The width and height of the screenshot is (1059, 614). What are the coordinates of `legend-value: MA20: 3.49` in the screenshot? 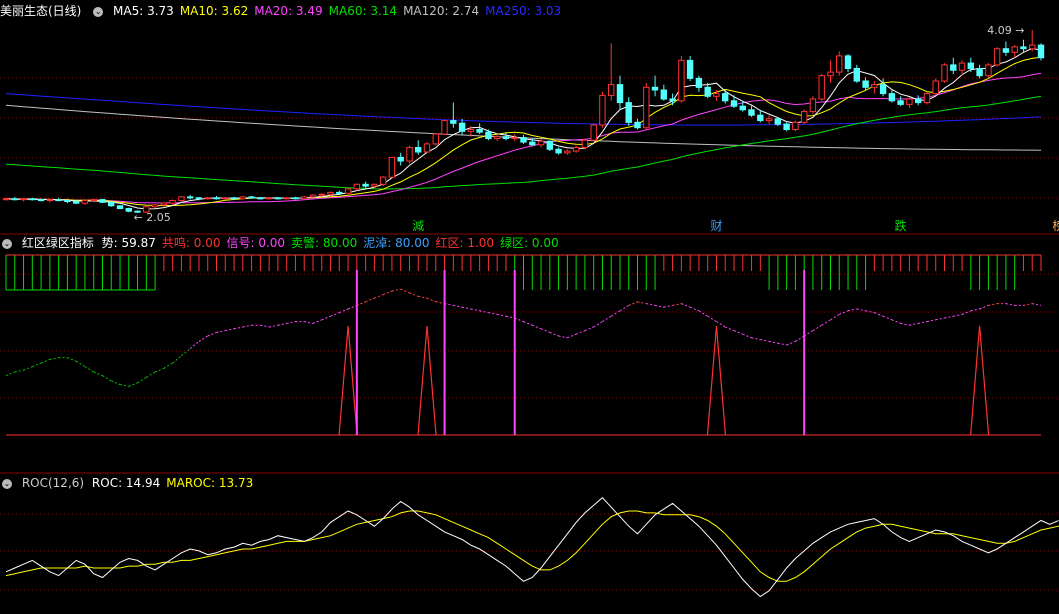 It's located at (288, 11).